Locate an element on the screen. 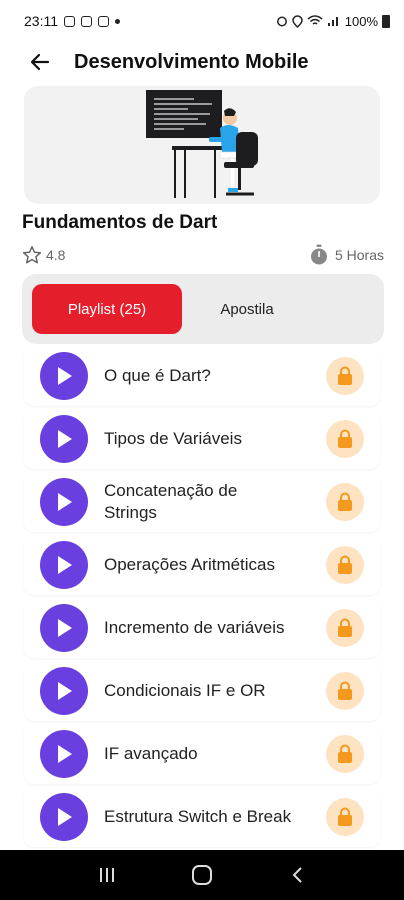 This screenshot has width=404, height=900. list-item: Incremento de variáveis is located at coordinates (202, 628).